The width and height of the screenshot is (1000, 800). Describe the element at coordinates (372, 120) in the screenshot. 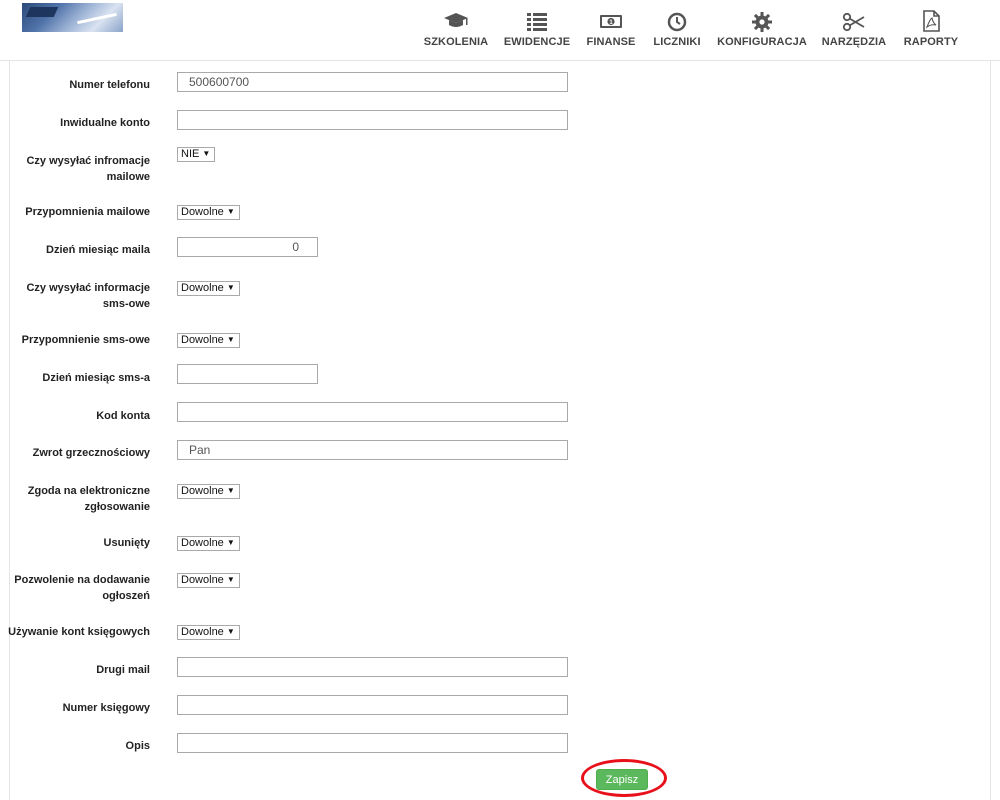

I see `individual-account-input` at that location.